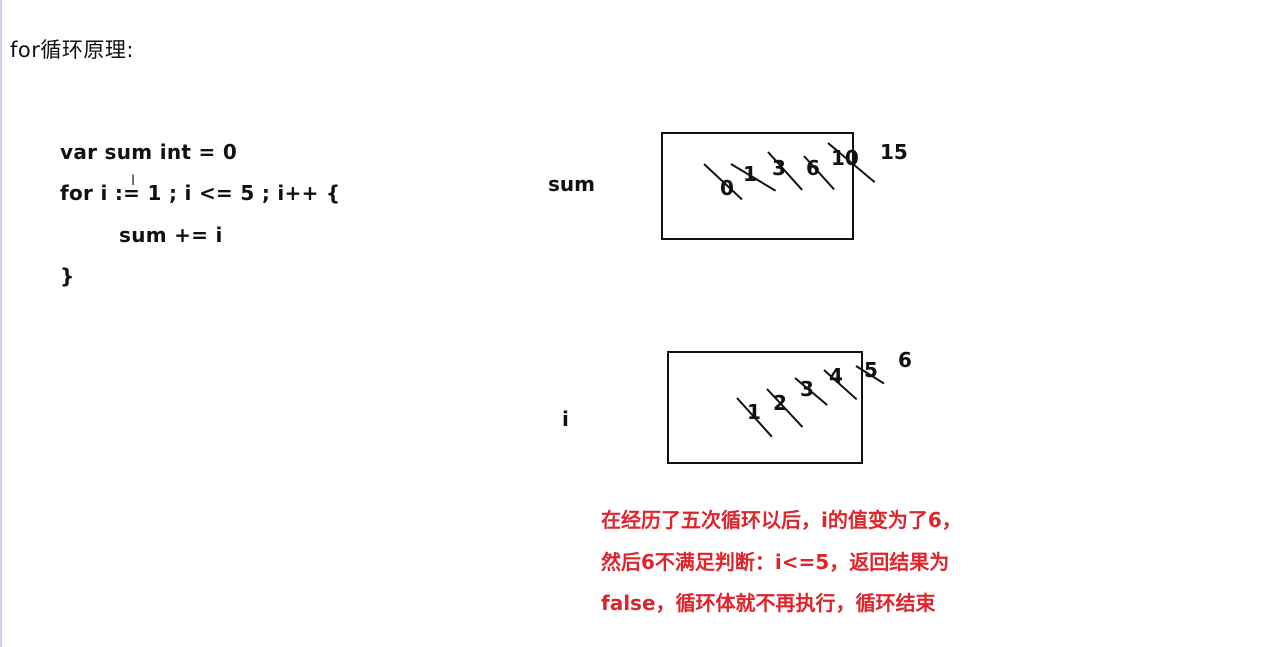  I want to click on code-line-close-brace: }, so click(67, 276).